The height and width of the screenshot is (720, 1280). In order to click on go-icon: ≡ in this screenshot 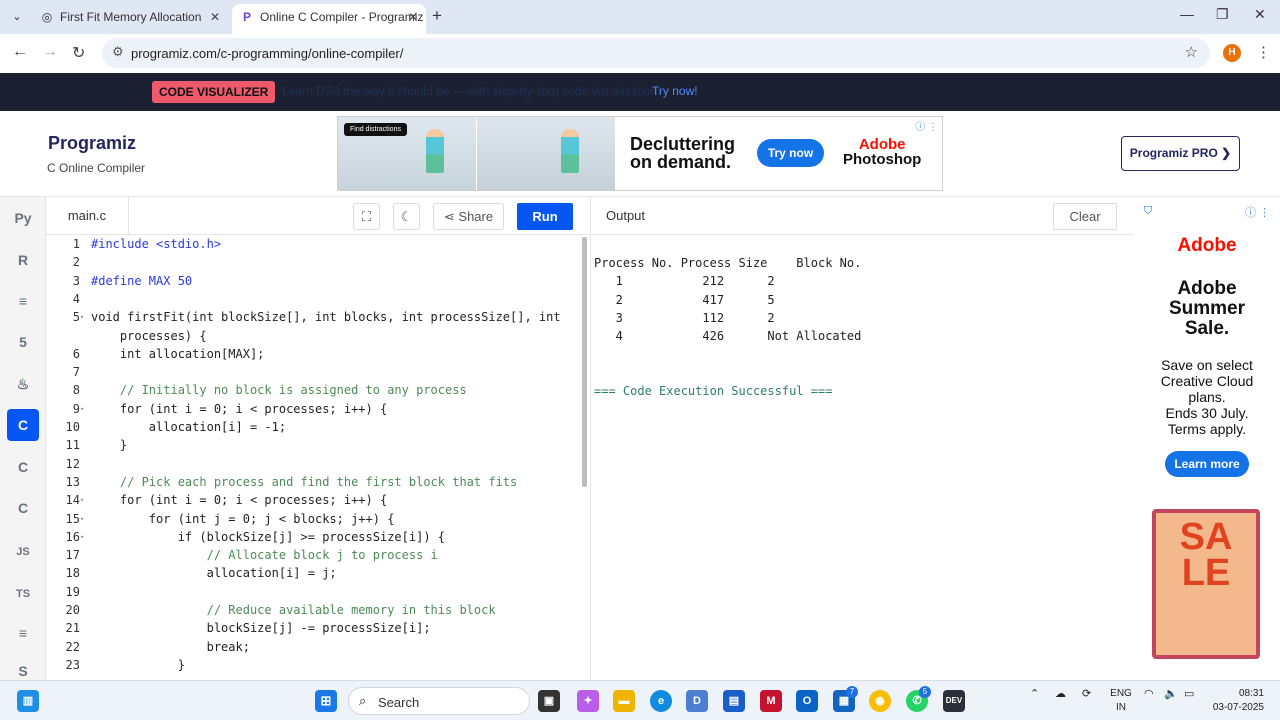, I will do `click(23, 633)`.